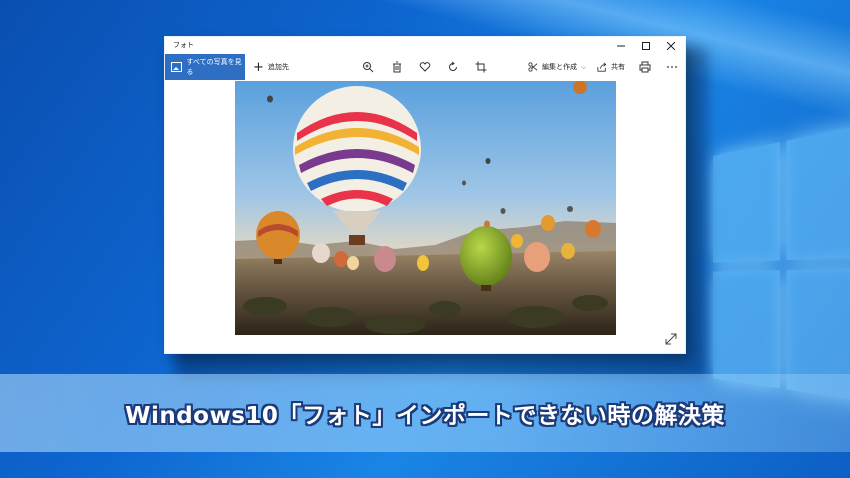 The width and height of the screenshot is (850, 478). I want to click on close-icon, so click(671, 45).